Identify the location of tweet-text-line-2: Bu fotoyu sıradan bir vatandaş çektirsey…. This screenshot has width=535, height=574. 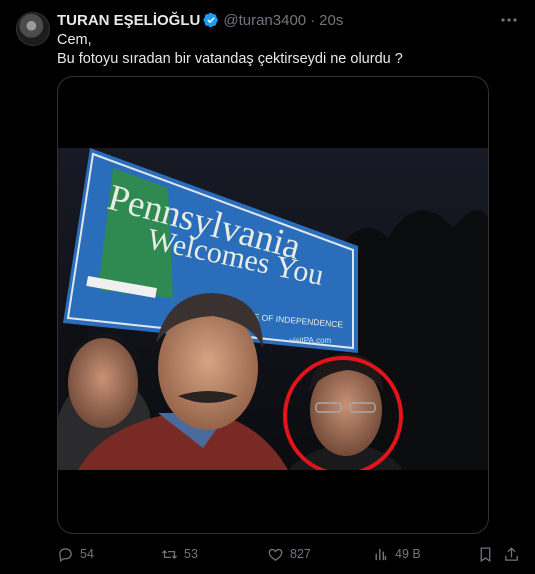
(230, 59).